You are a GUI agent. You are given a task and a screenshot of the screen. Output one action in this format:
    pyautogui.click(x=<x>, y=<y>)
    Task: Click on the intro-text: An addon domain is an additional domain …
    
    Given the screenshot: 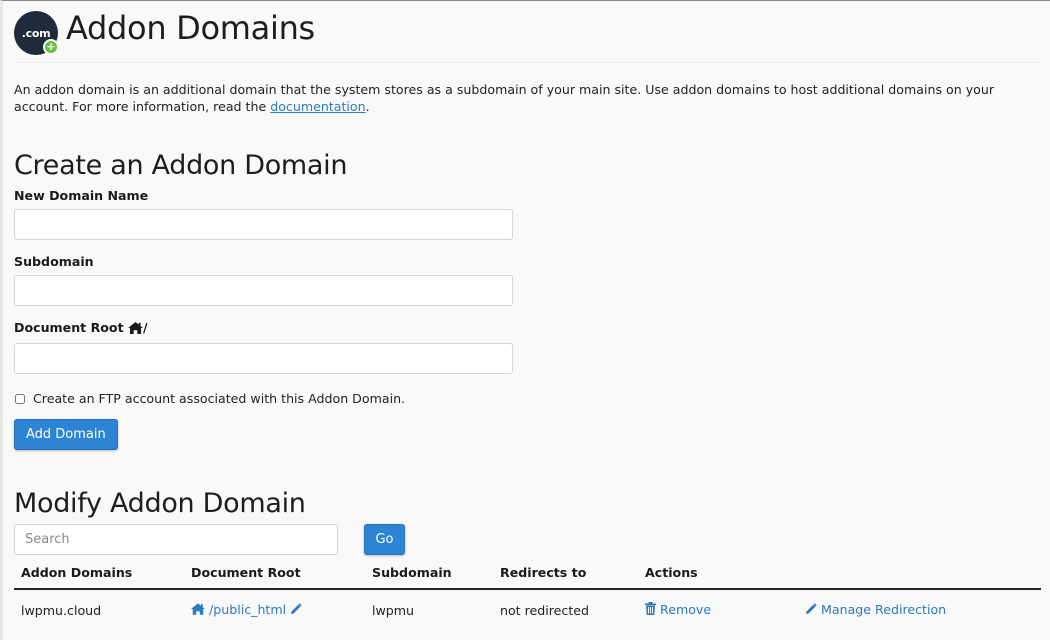 What is the action you would take?
    pyautogui.click(x=519, y=98)
    